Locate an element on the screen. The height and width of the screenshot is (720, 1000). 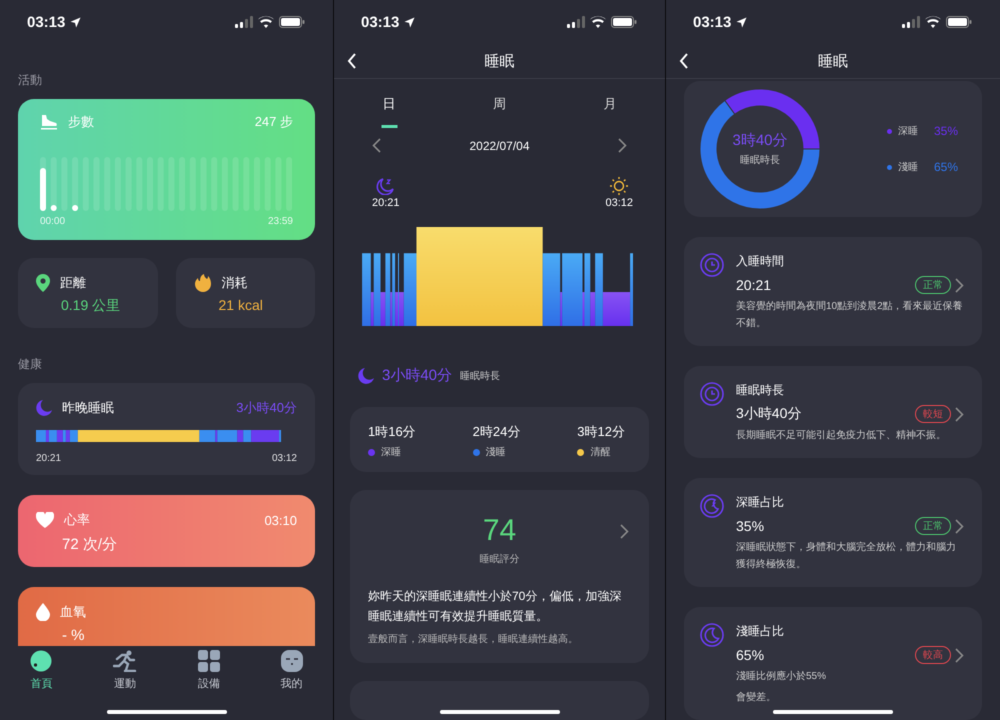
tab-bar-item: 運動 is located at coordinates (125, 685).